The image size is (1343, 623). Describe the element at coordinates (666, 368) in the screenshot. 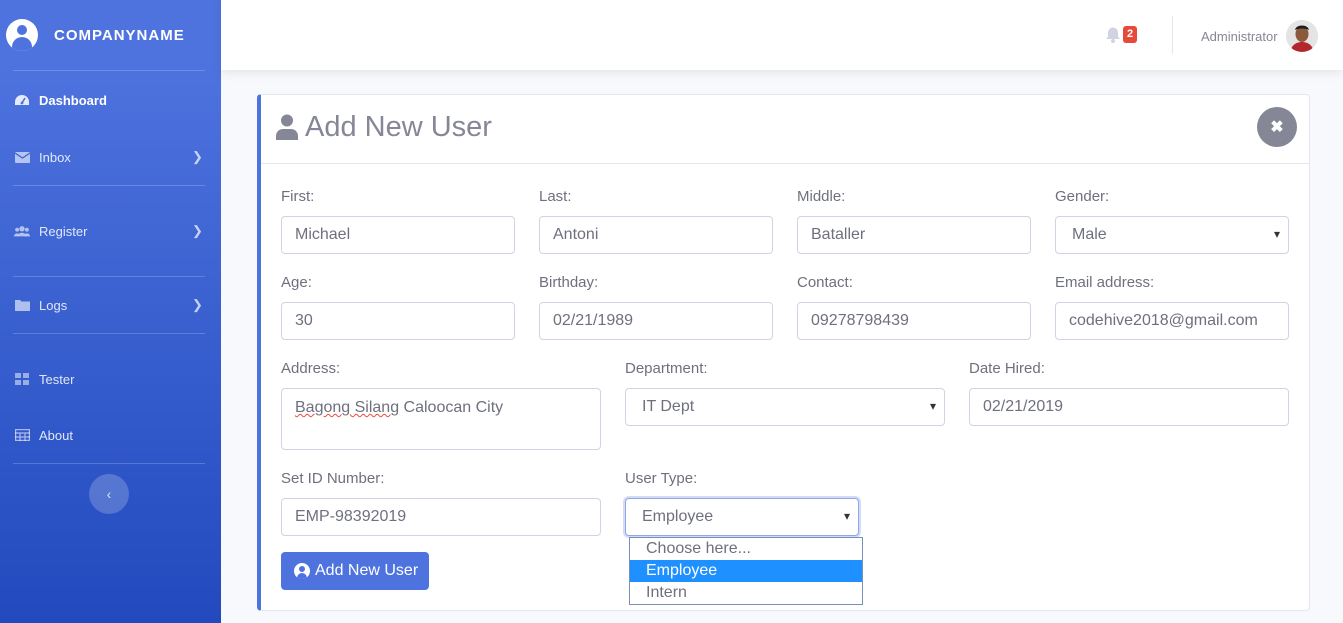

I see `department-label: Department:` at that location.